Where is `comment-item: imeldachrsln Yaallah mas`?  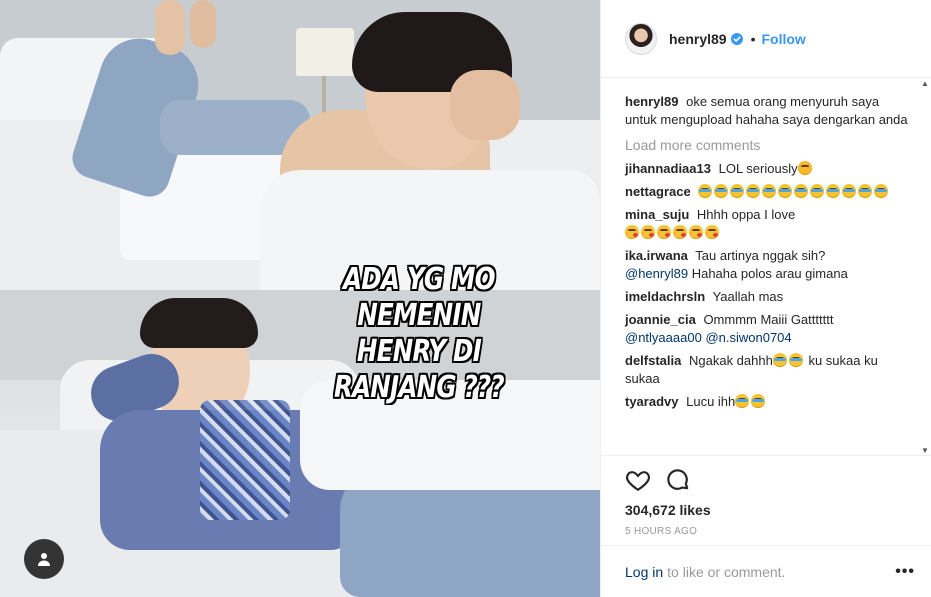 comment-item: imeldachrsln Yaallah mas is located at coordinates (769, 297).